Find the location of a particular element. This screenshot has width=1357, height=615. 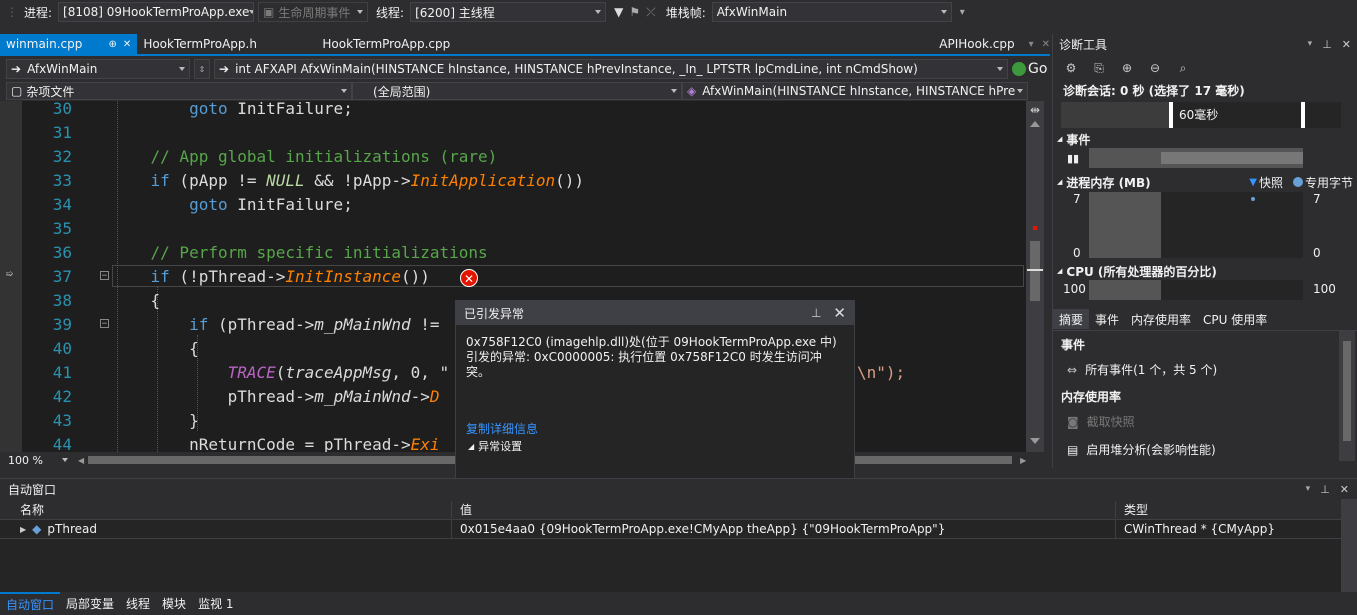

tab-list-icon: ▾ is located at coordinates (1031, 44).